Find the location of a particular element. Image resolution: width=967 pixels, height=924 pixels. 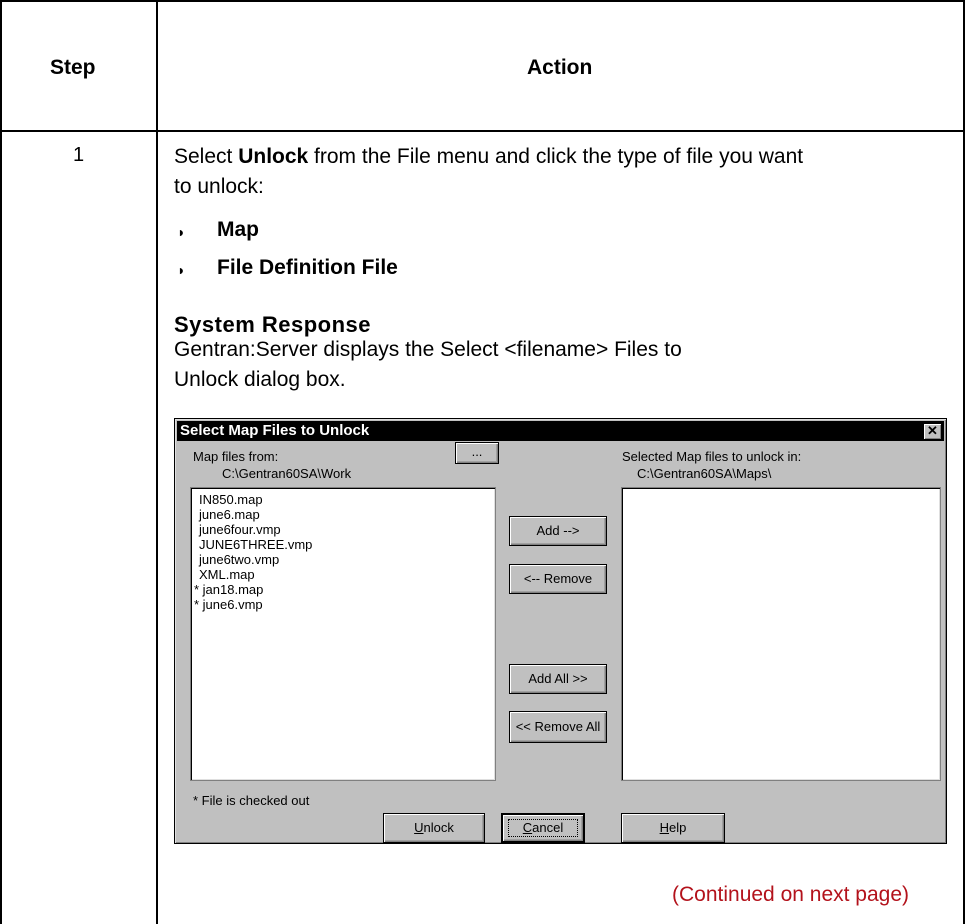

help-label: elp is located at coordinates (678, 827).